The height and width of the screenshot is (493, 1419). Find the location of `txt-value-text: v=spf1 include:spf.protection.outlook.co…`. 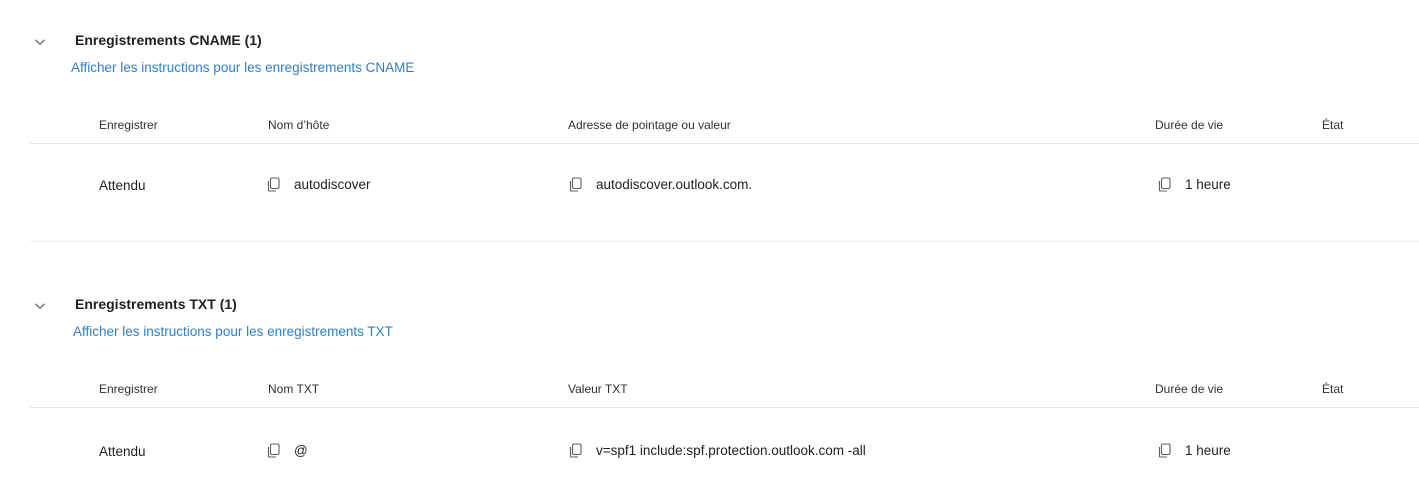

txt-value-text: v=spf1 include:spf.protection.outlook.co… is located at coordinates (731, 450).